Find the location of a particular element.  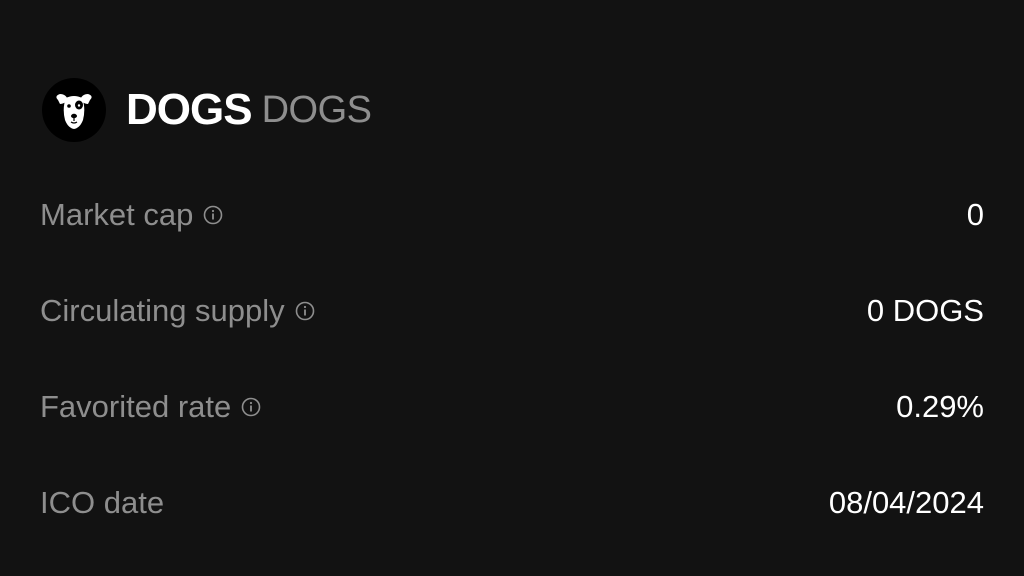

ico-date-label: ICO date is located at coordinates (102, 502).